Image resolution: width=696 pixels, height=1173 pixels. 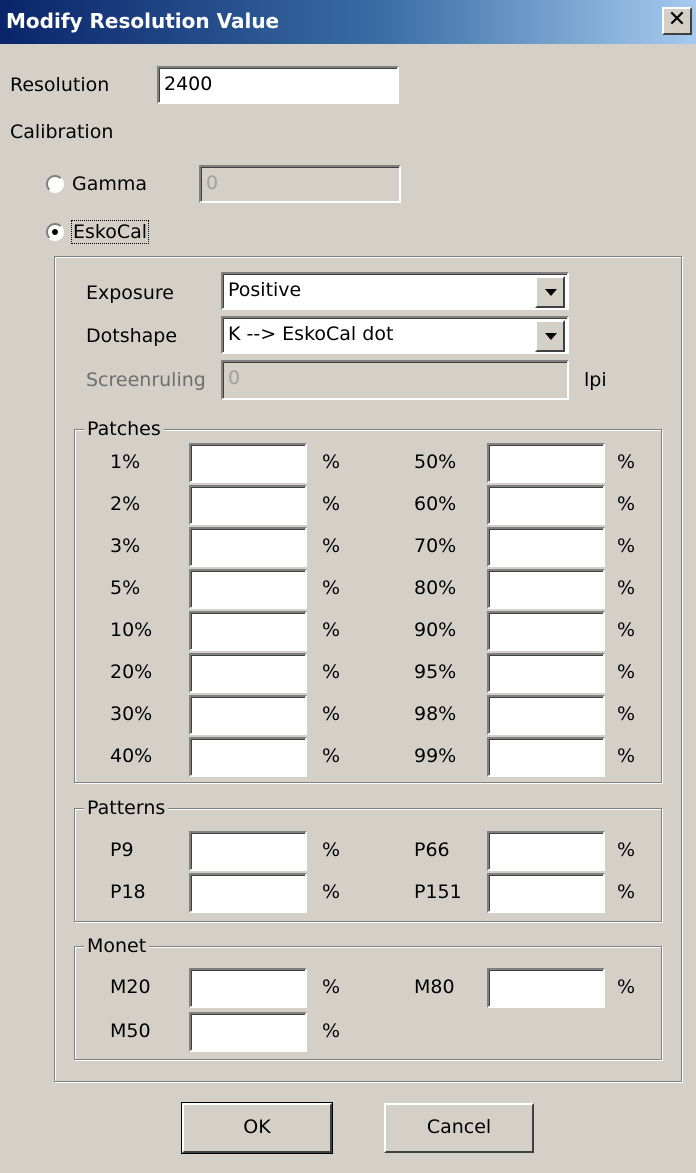 What do you see at coordinates (212, 183) in the screenshot?
I see `gamma-value: 0` at bounding box center [212, 183].